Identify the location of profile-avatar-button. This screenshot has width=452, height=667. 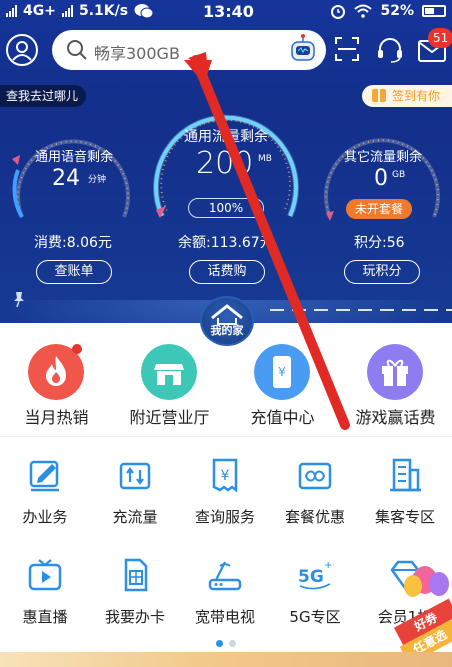
(22, 50).